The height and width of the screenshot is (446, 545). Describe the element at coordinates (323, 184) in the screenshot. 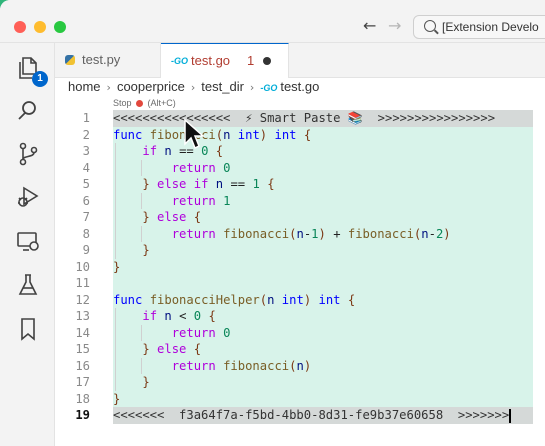

I see `code-text: } else if n == 1 {` at that location.